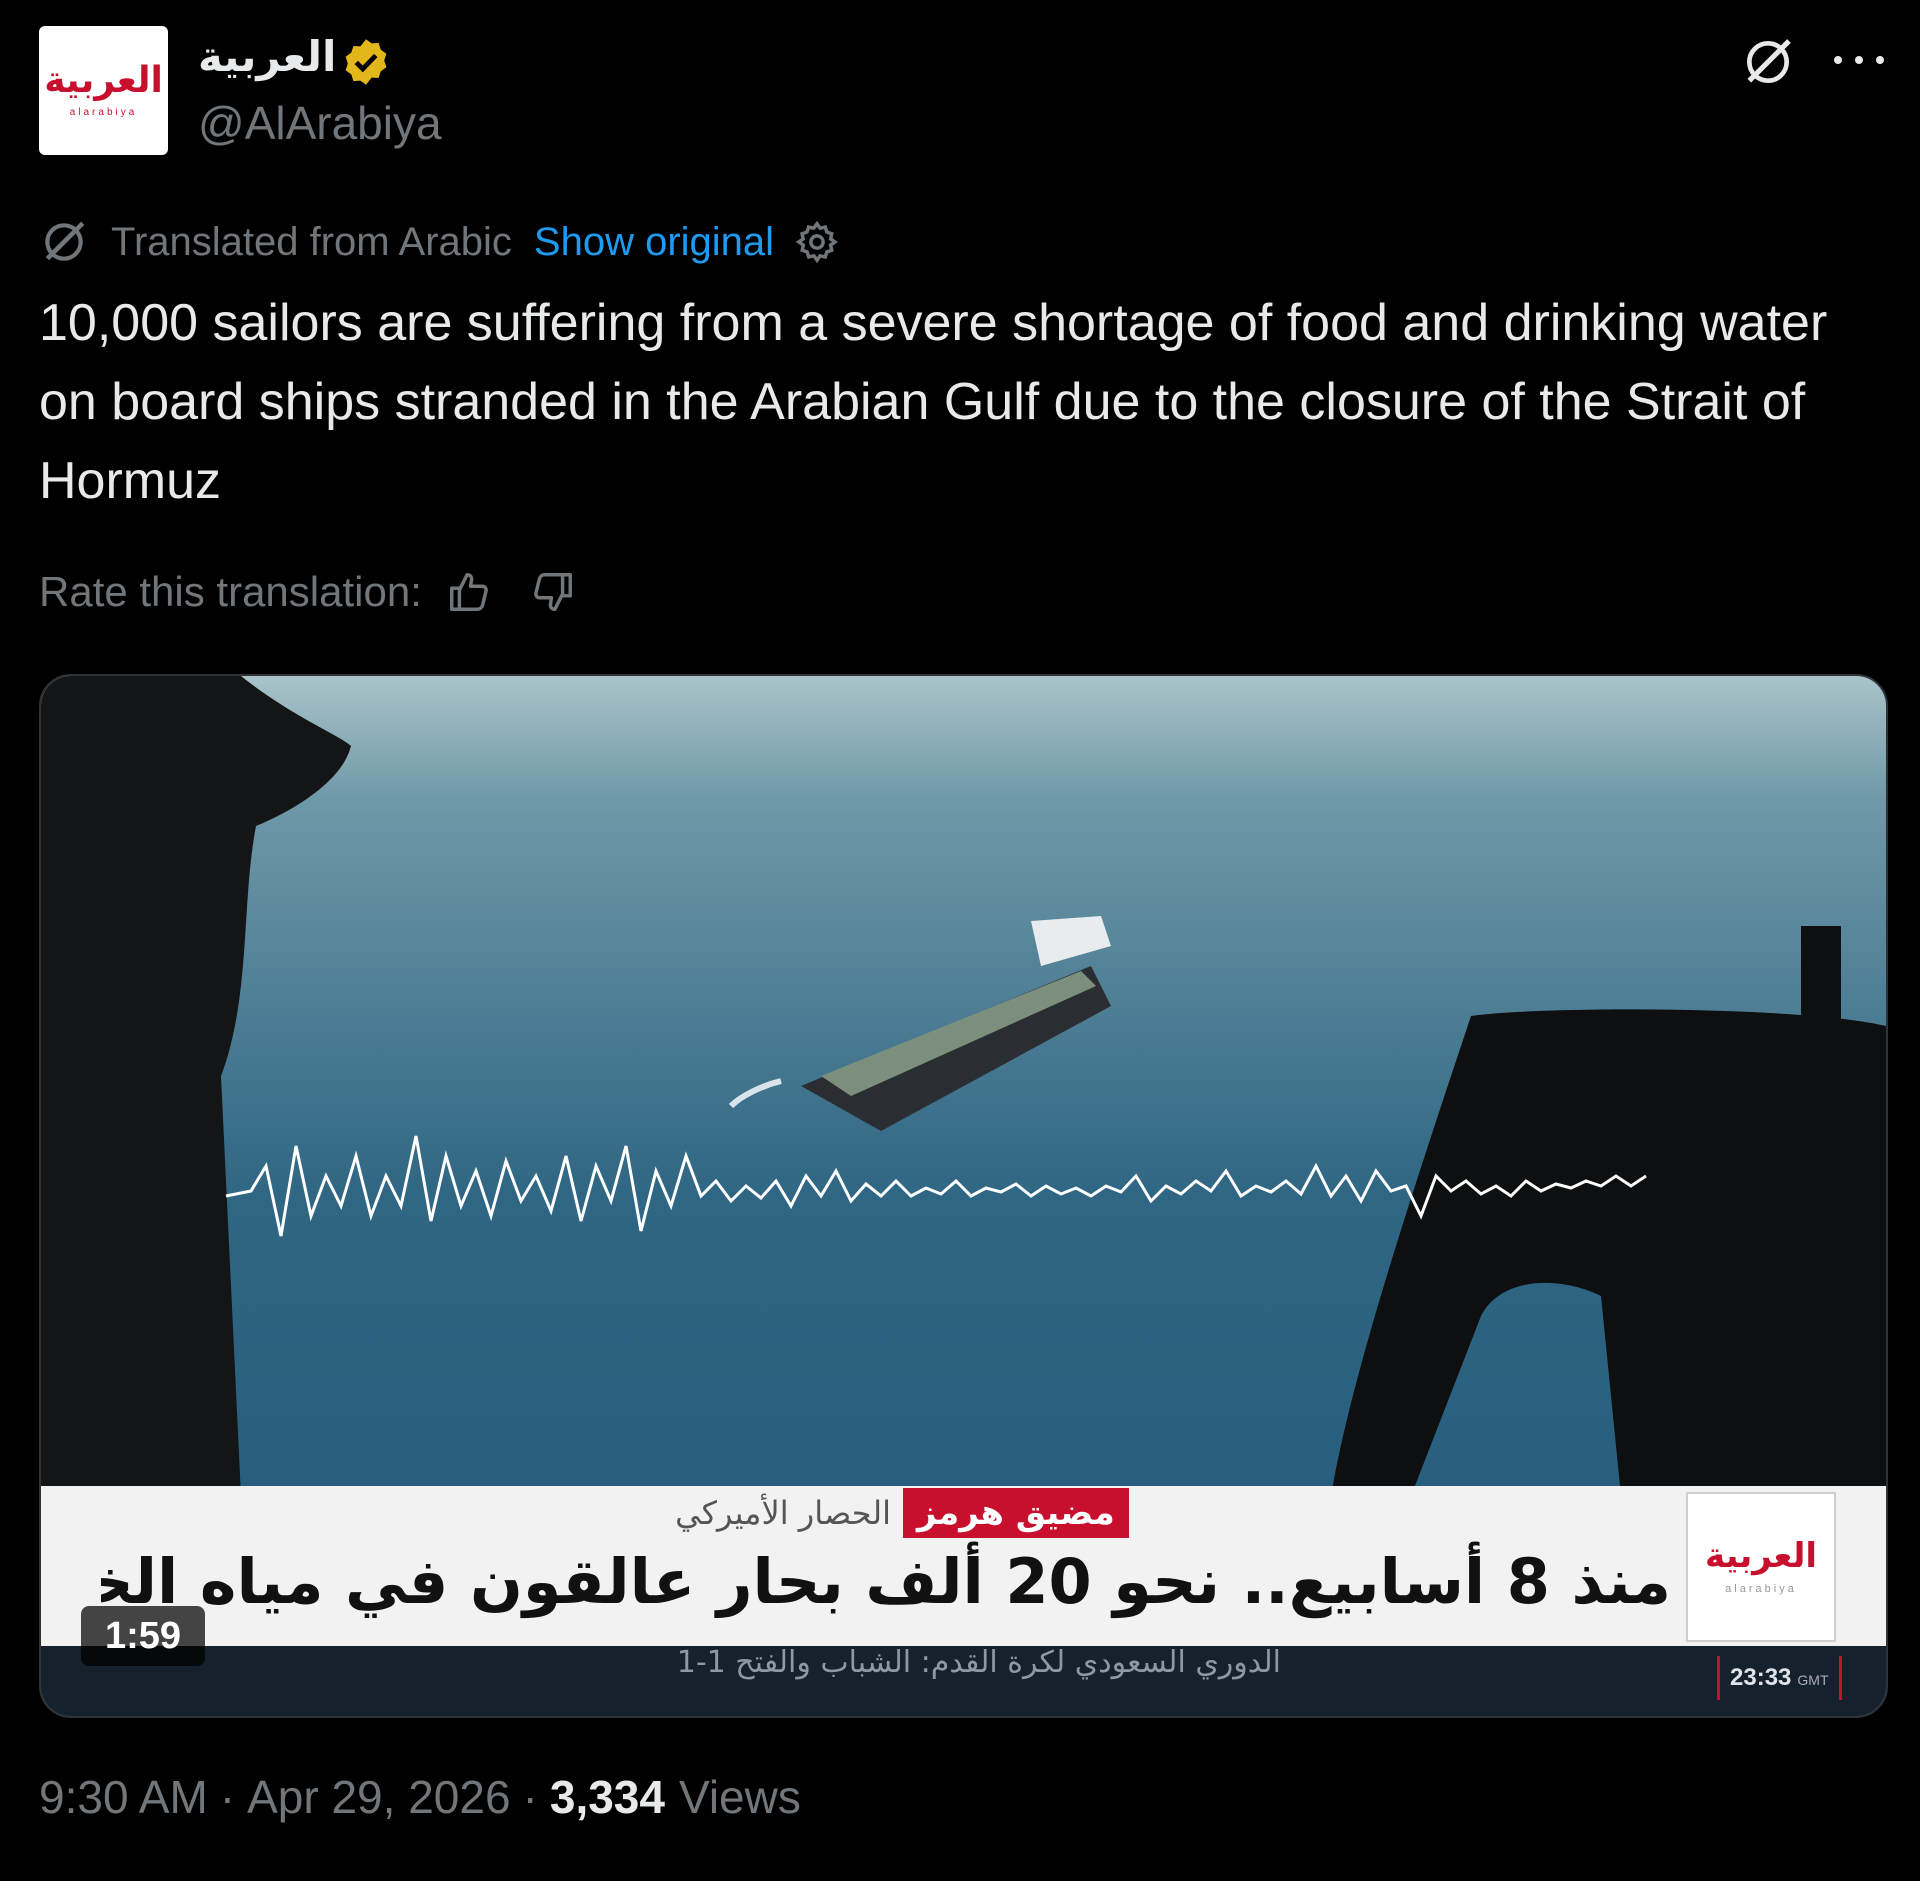 The height and width of the screenshot is (1881, 1920). I want to click on show-original-link: Show original, so click(654, 242).